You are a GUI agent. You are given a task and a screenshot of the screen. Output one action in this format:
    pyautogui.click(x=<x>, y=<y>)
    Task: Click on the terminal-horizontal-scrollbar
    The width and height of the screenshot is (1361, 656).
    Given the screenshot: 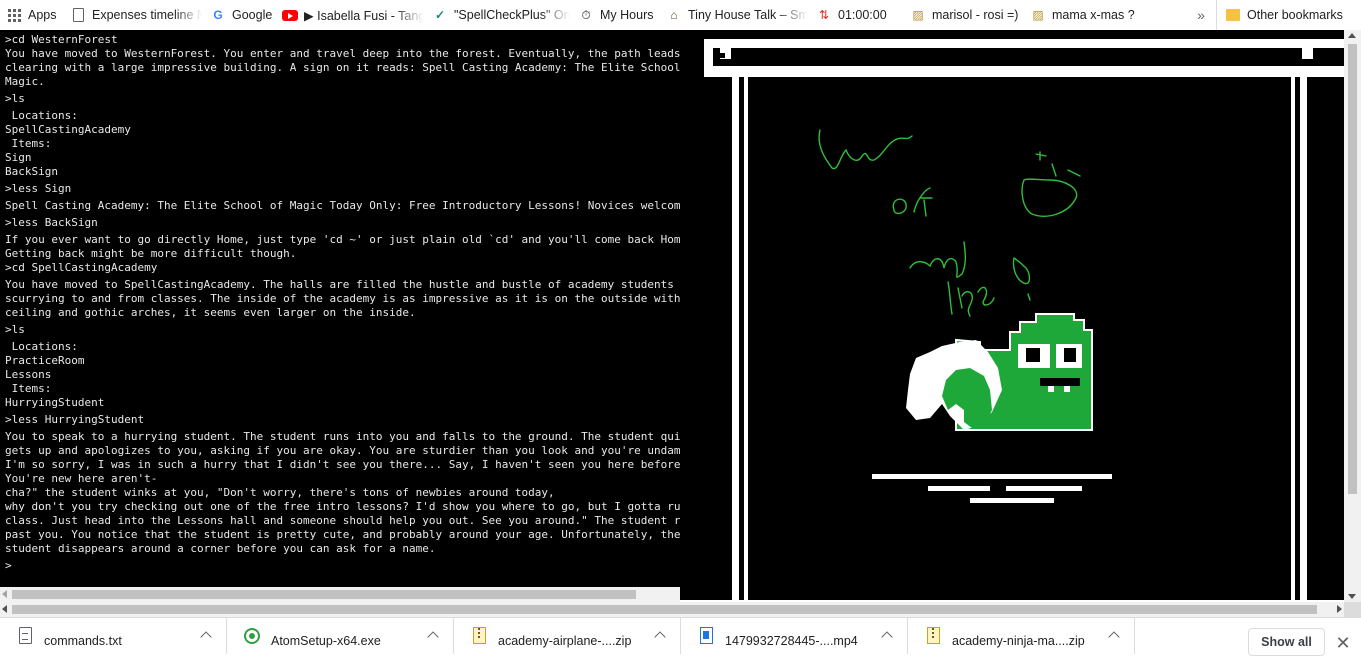 What is the action you would take?
    pyautogui.click(x=340, y=594)
    